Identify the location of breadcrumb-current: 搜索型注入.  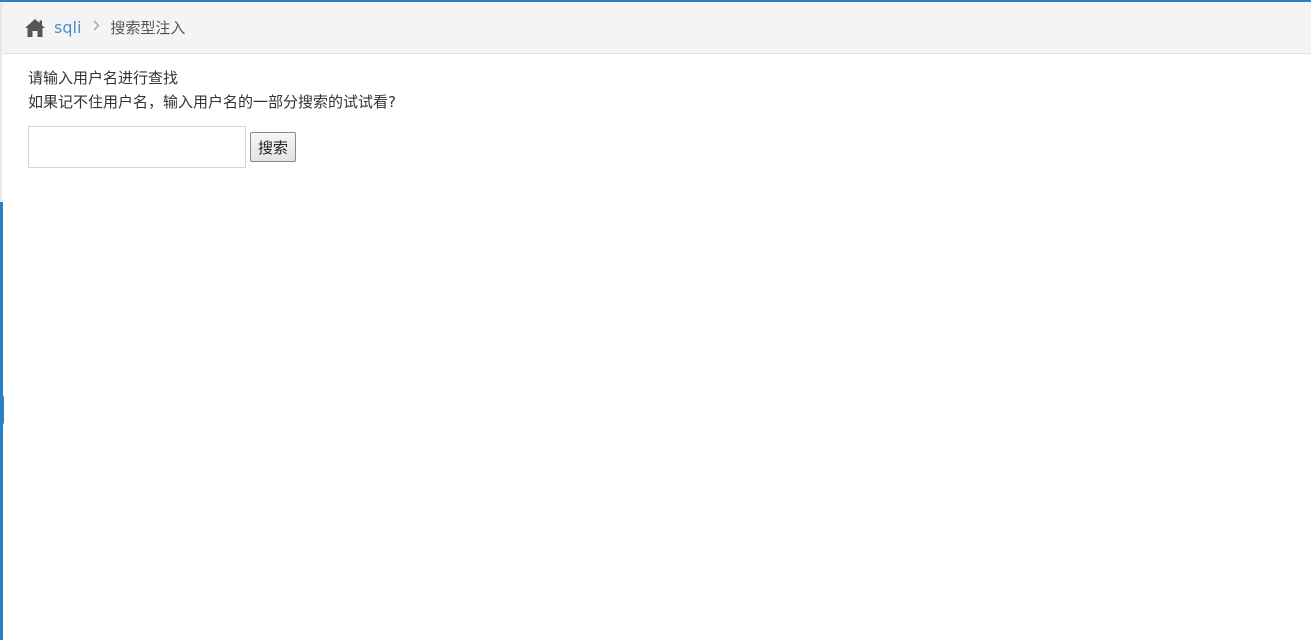
(148, 28).